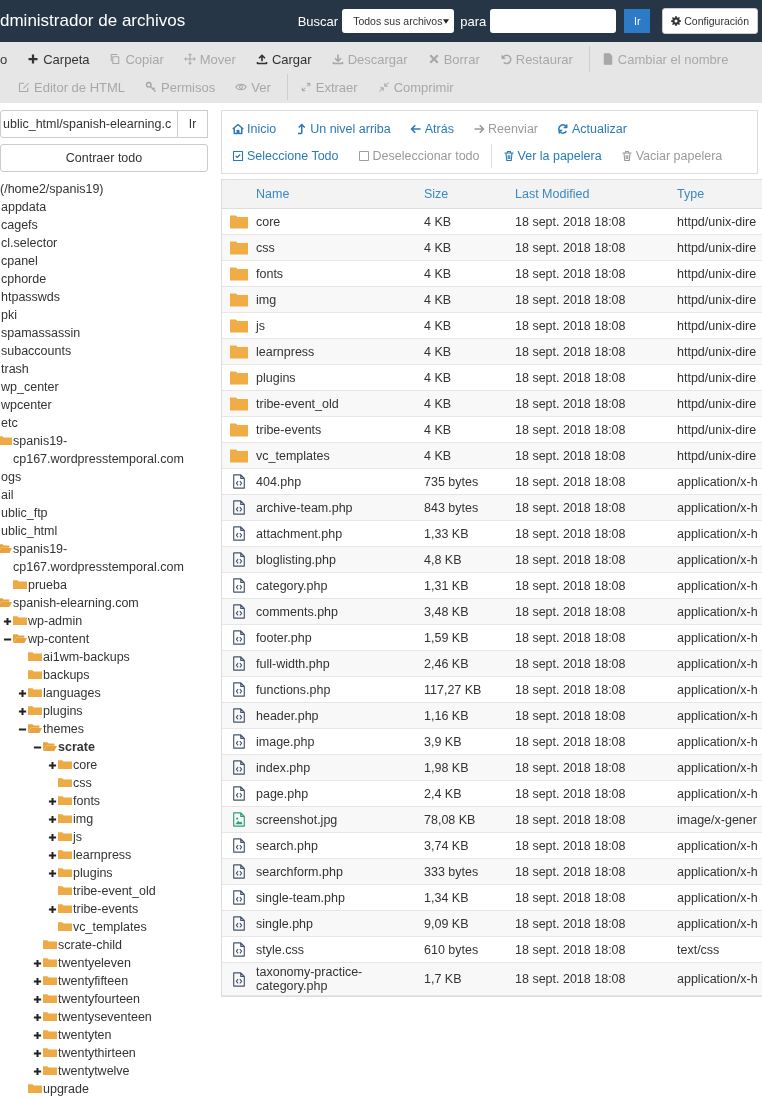 The image size is (762, 1100). What do you see at coordinates (340, 741) in the screenshot?
I see `file-name: image.php` at bounding box center [340, 741].